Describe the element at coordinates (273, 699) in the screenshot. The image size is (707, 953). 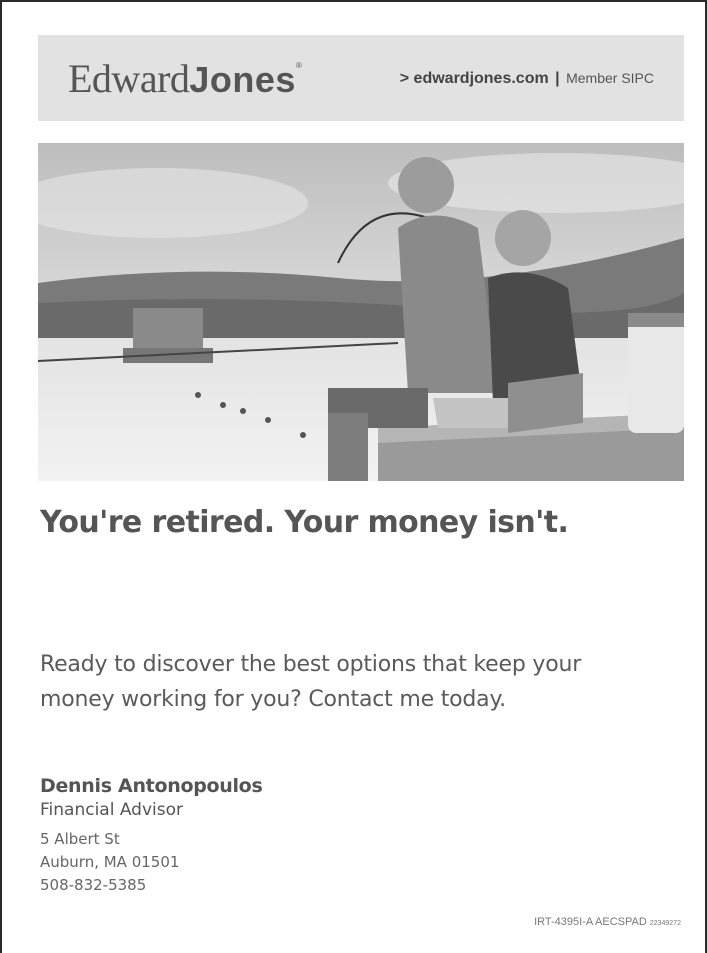
I see `body-line-2: money working for you? Contact me today.` at that location.